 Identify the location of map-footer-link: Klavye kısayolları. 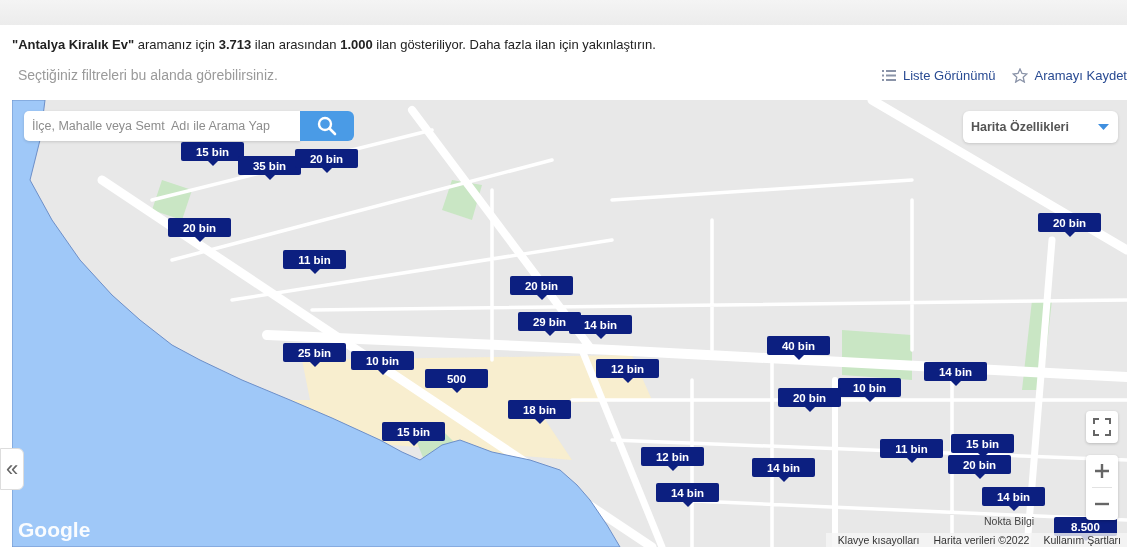
(878, 540).